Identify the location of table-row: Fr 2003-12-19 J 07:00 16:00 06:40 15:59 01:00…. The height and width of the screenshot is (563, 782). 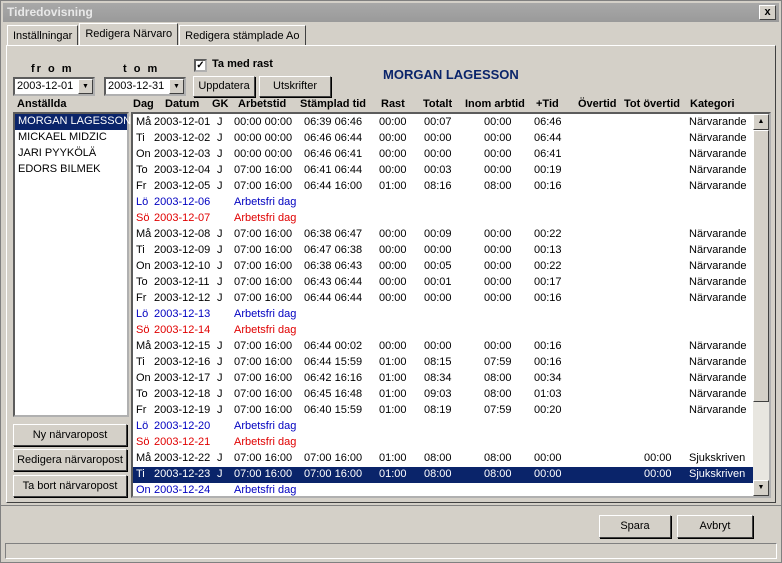
(443, 411).